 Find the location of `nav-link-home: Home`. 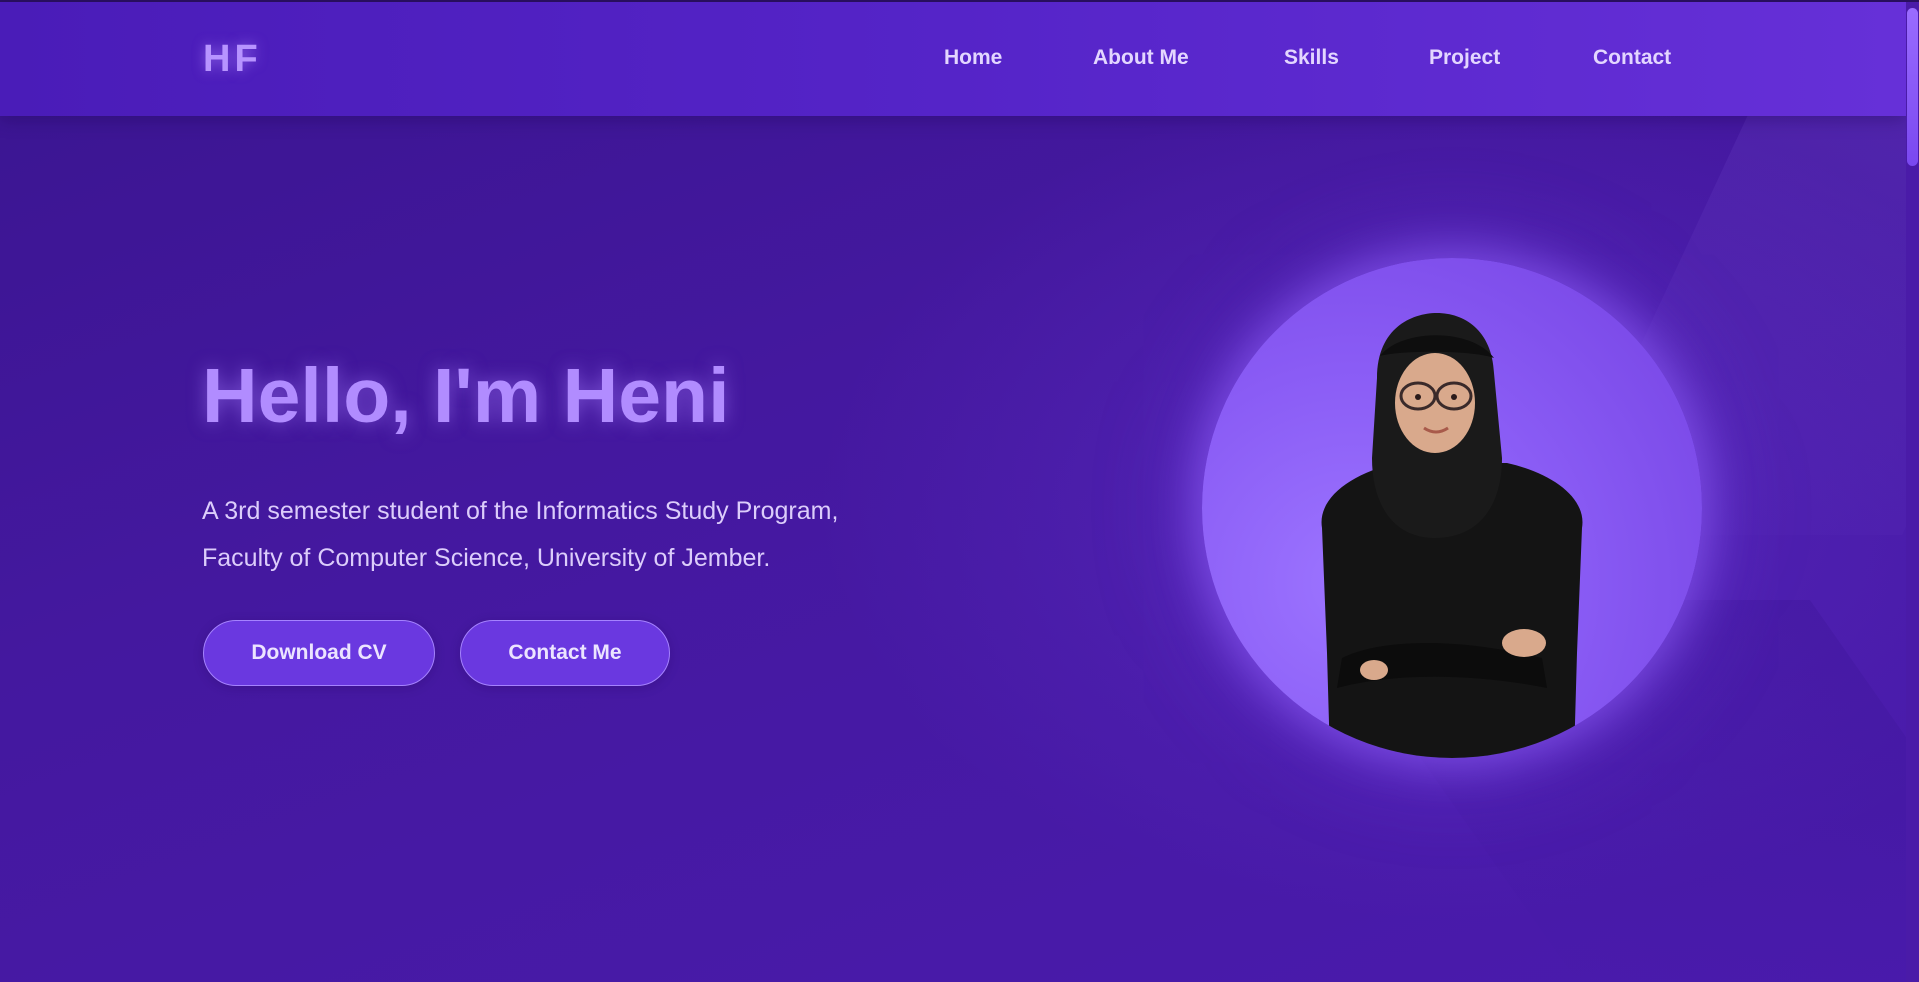

nav-link-home: Home is located at coordinates (973, 58).